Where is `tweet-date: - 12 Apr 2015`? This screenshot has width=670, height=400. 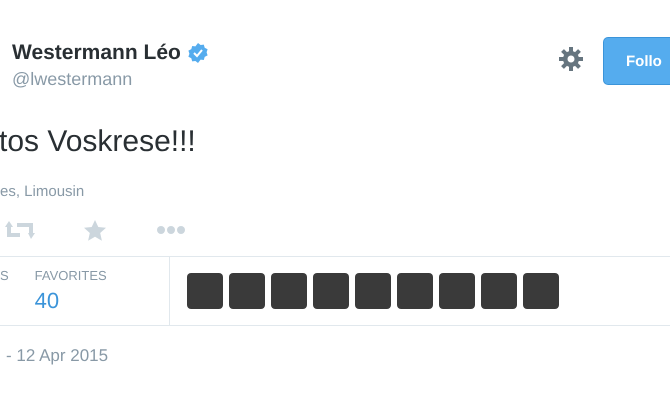
tweet-date: - 12 Apr 2015 is located at coordinates (57, 355).